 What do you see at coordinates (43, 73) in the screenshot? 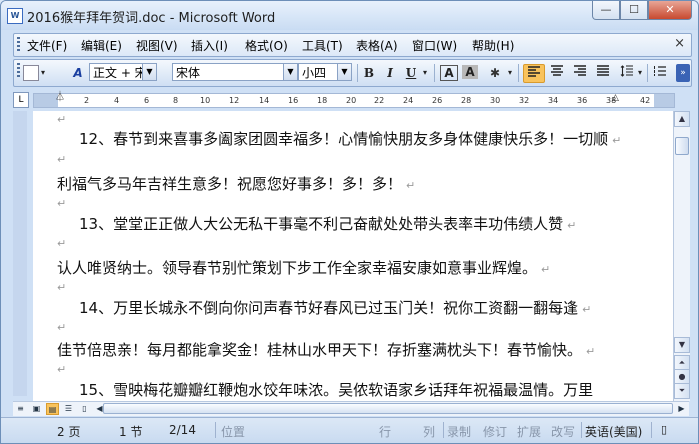
I see `toolbar-options-icon: ▾` at bounding box center [43, 73].